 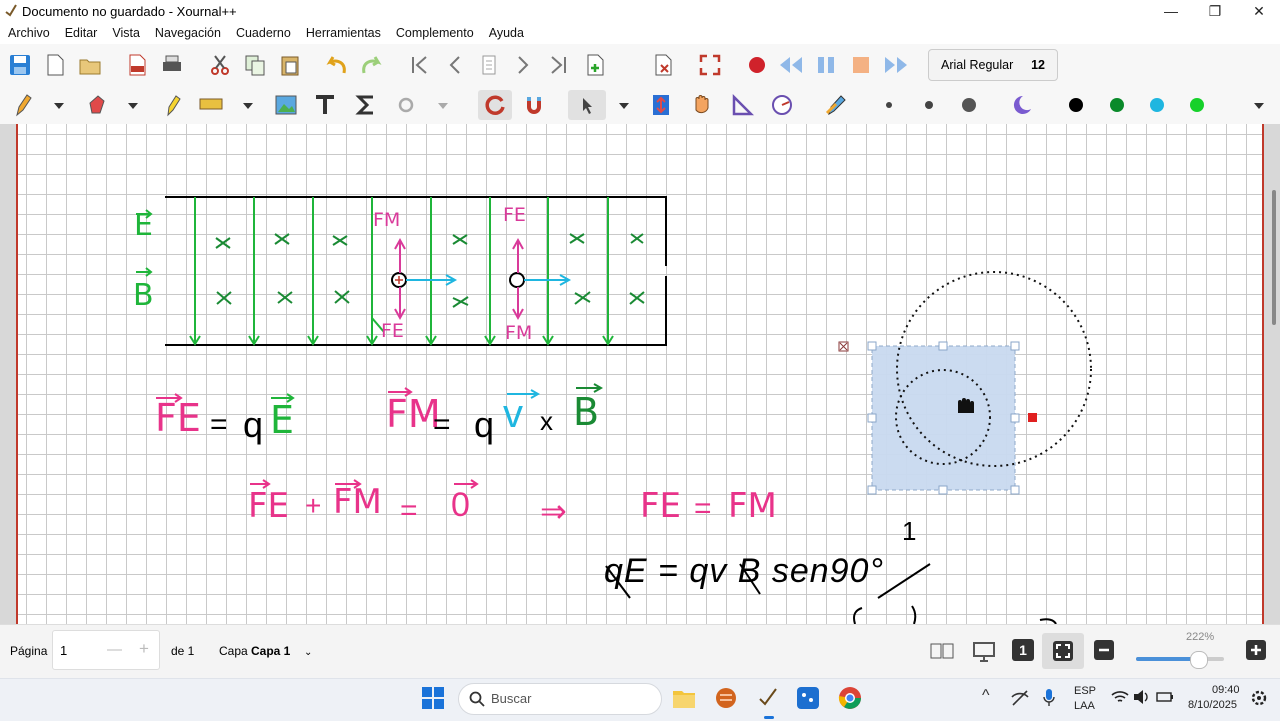 I want to click on eraser-icon, so click(x=98, y=105).